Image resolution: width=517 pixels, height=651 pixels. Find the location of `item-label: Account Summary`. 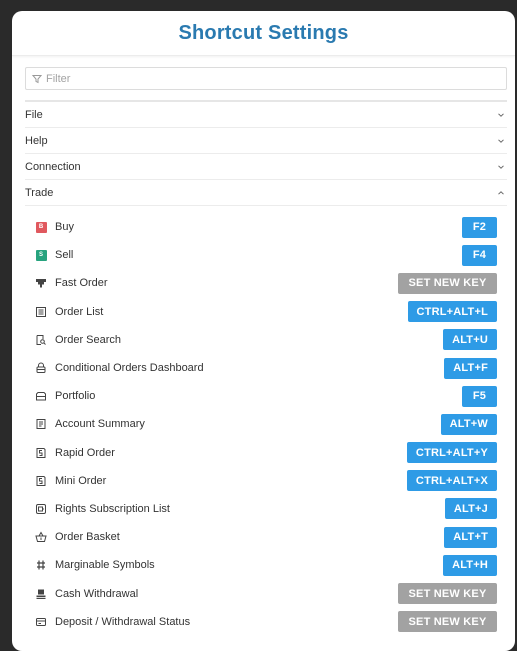

item-label: Account Summary is located at coordinates (100, 424).